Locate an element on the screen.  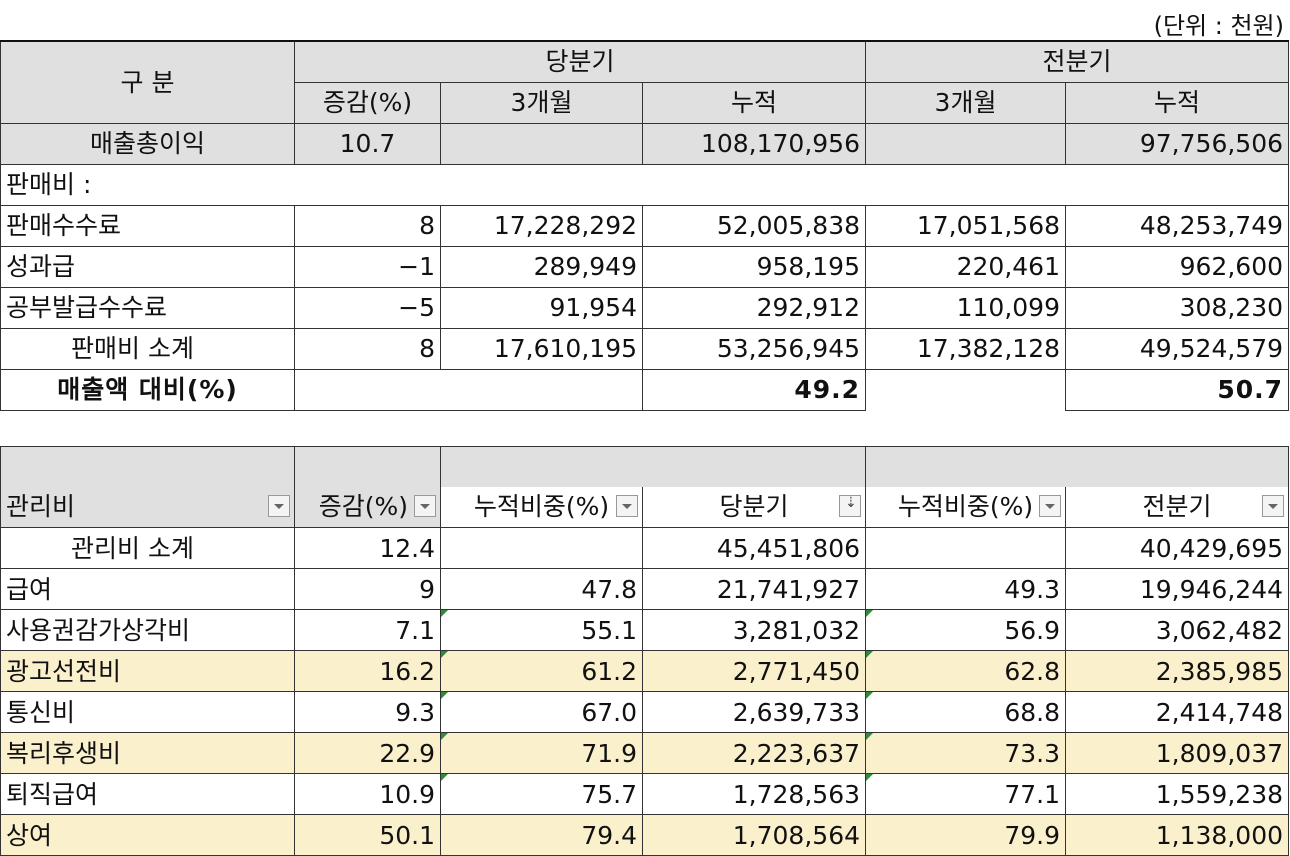
cell-prev-cum: 49,524,579 is located at coordinates (1177, 348).